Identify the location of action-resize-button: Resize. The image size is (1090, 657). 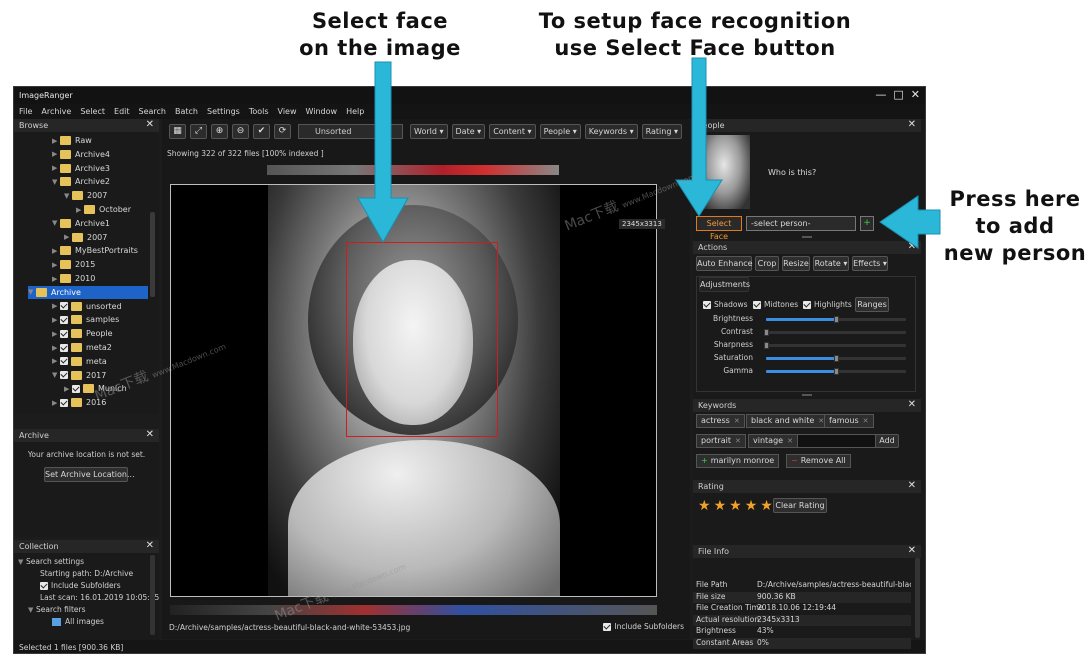
(796, 263).